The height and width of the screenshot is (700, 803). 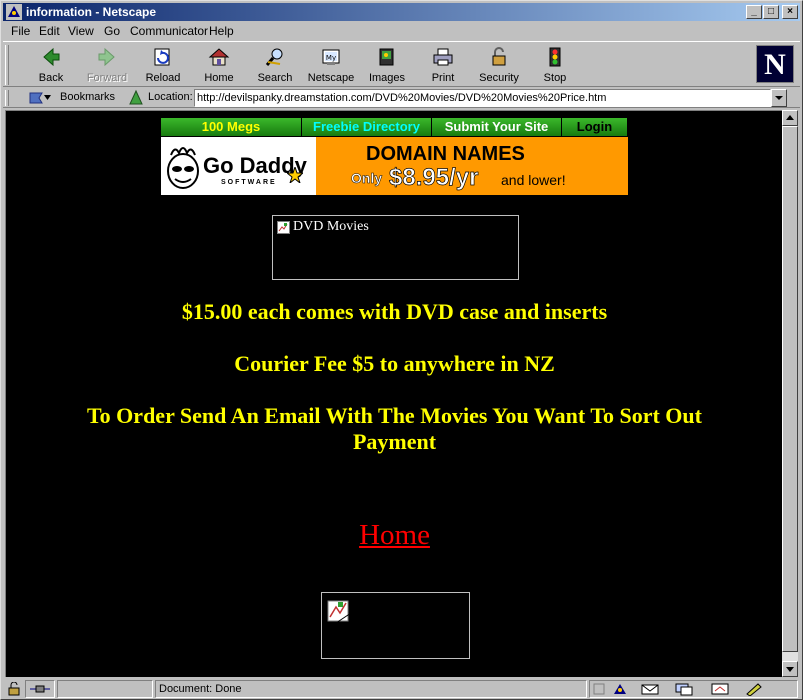 I want to click on ad-only: Only, so click(x=367, y=178).